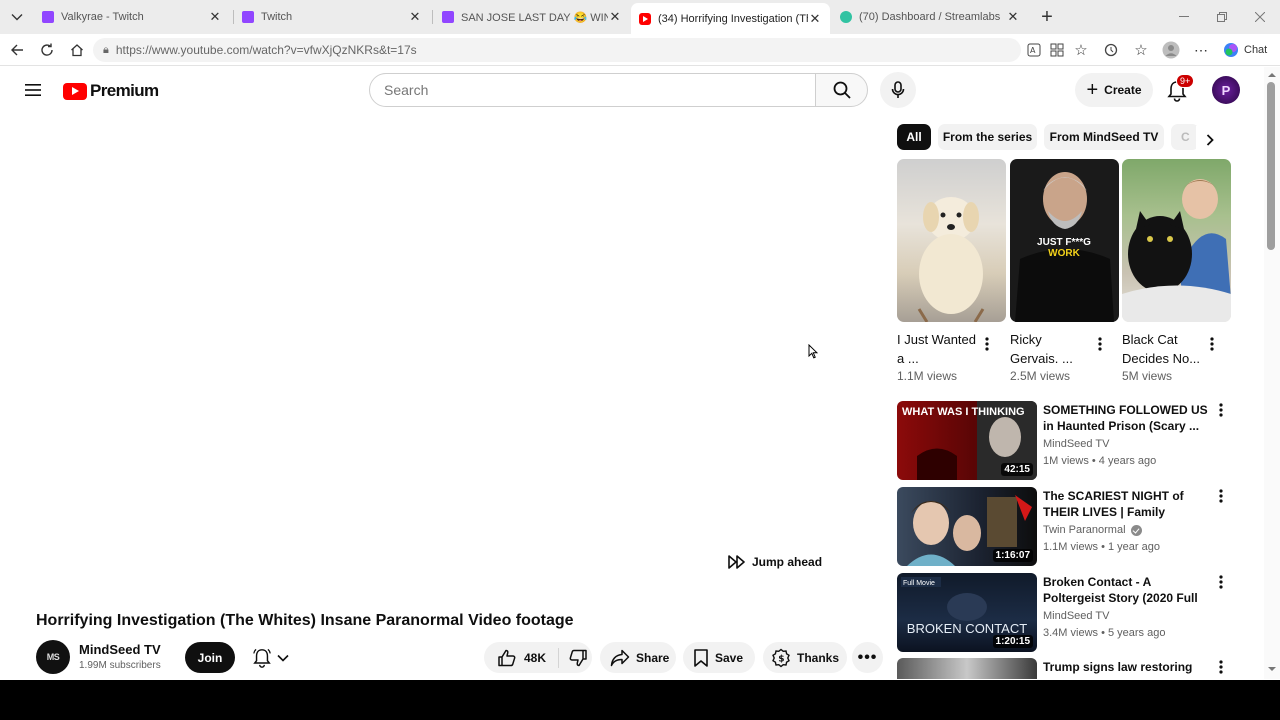 This screenshot has width=1280, height=720. What do you see at coordinates (1067, 668) in the screenshot?
I see `related-video: Trump signs law restoring` at bounding box center [1067, 668].